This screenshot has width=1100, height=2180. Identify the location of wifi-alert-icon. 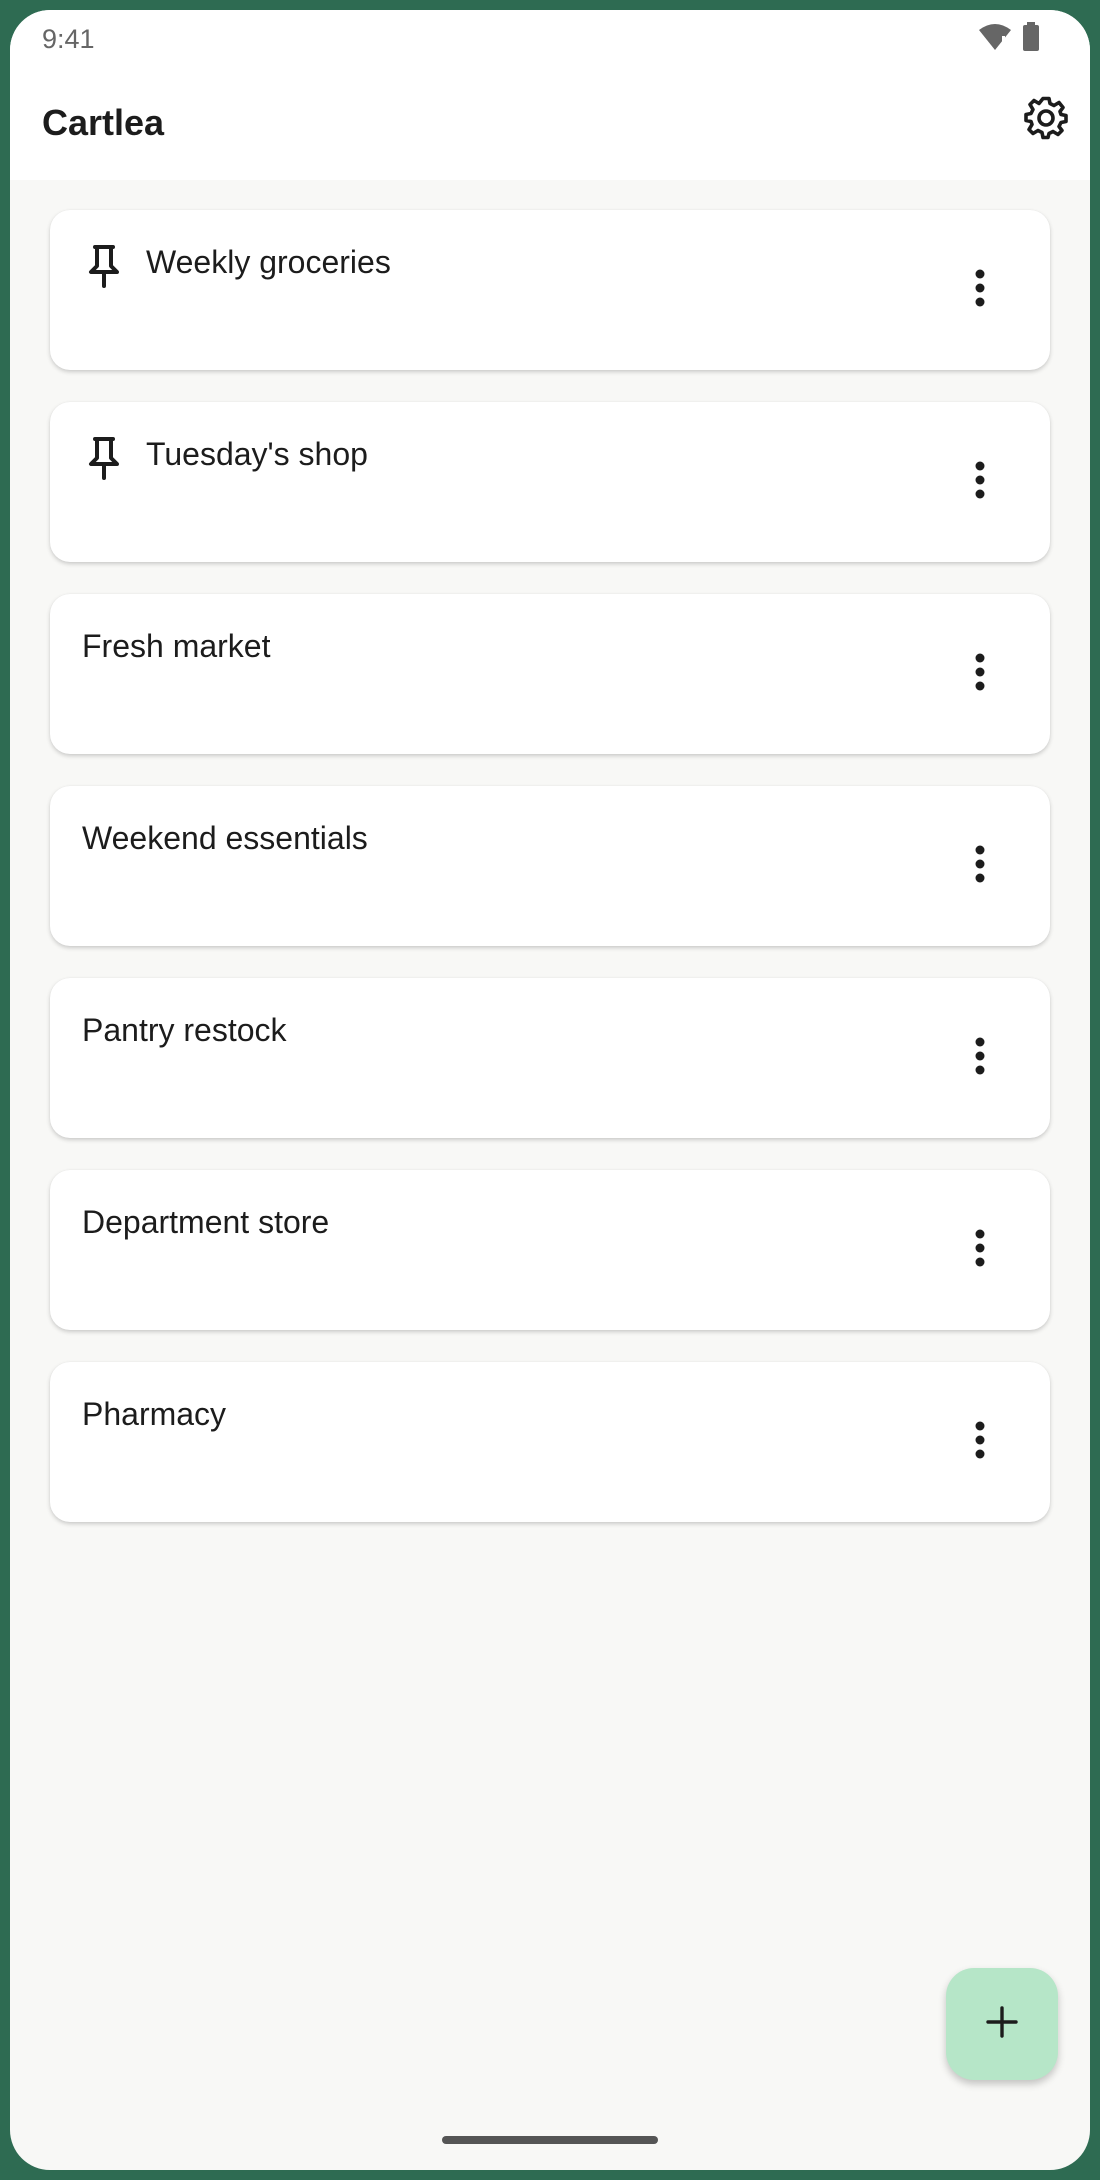
(995, 39).